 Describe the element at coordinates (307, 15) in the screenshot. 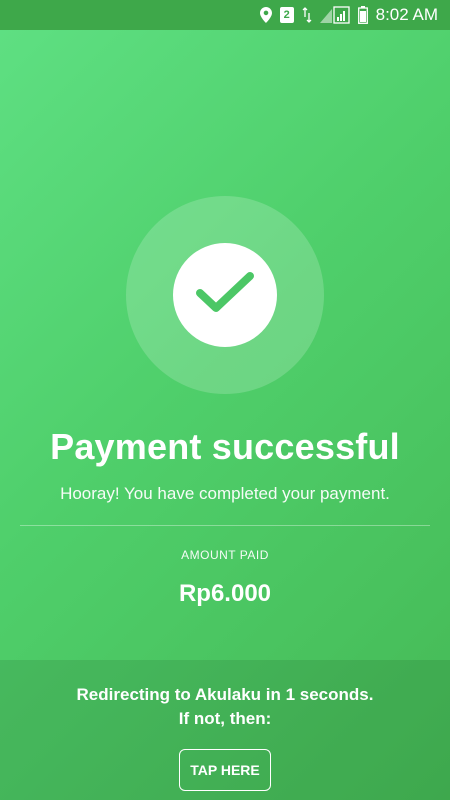

I see `data-arrows-icon` at that location.